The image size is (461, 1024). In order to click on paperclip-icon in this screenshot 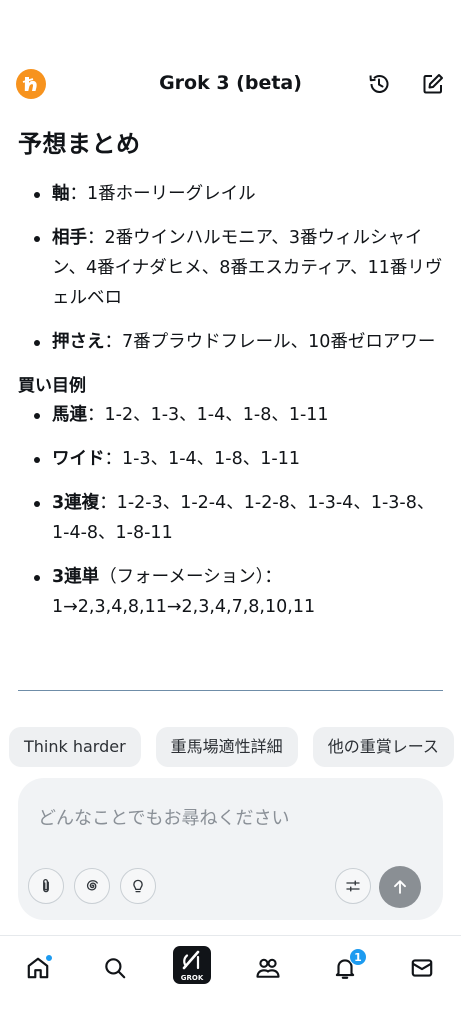, I will do `click(46, 885)`.